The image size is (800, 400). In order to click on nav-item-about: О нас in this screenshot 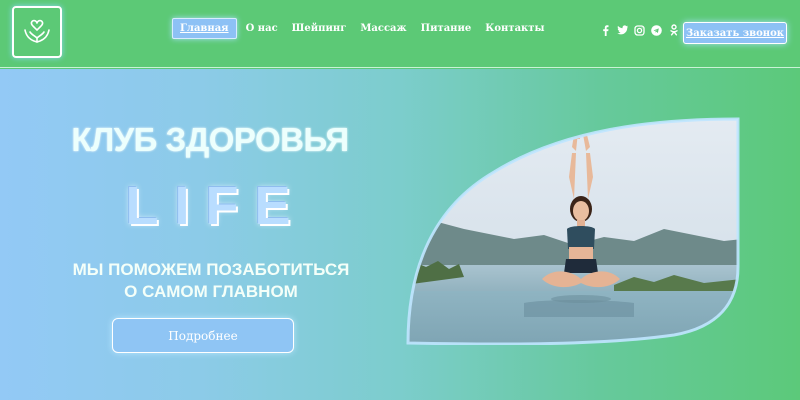, I will do `click(262, 28)`.